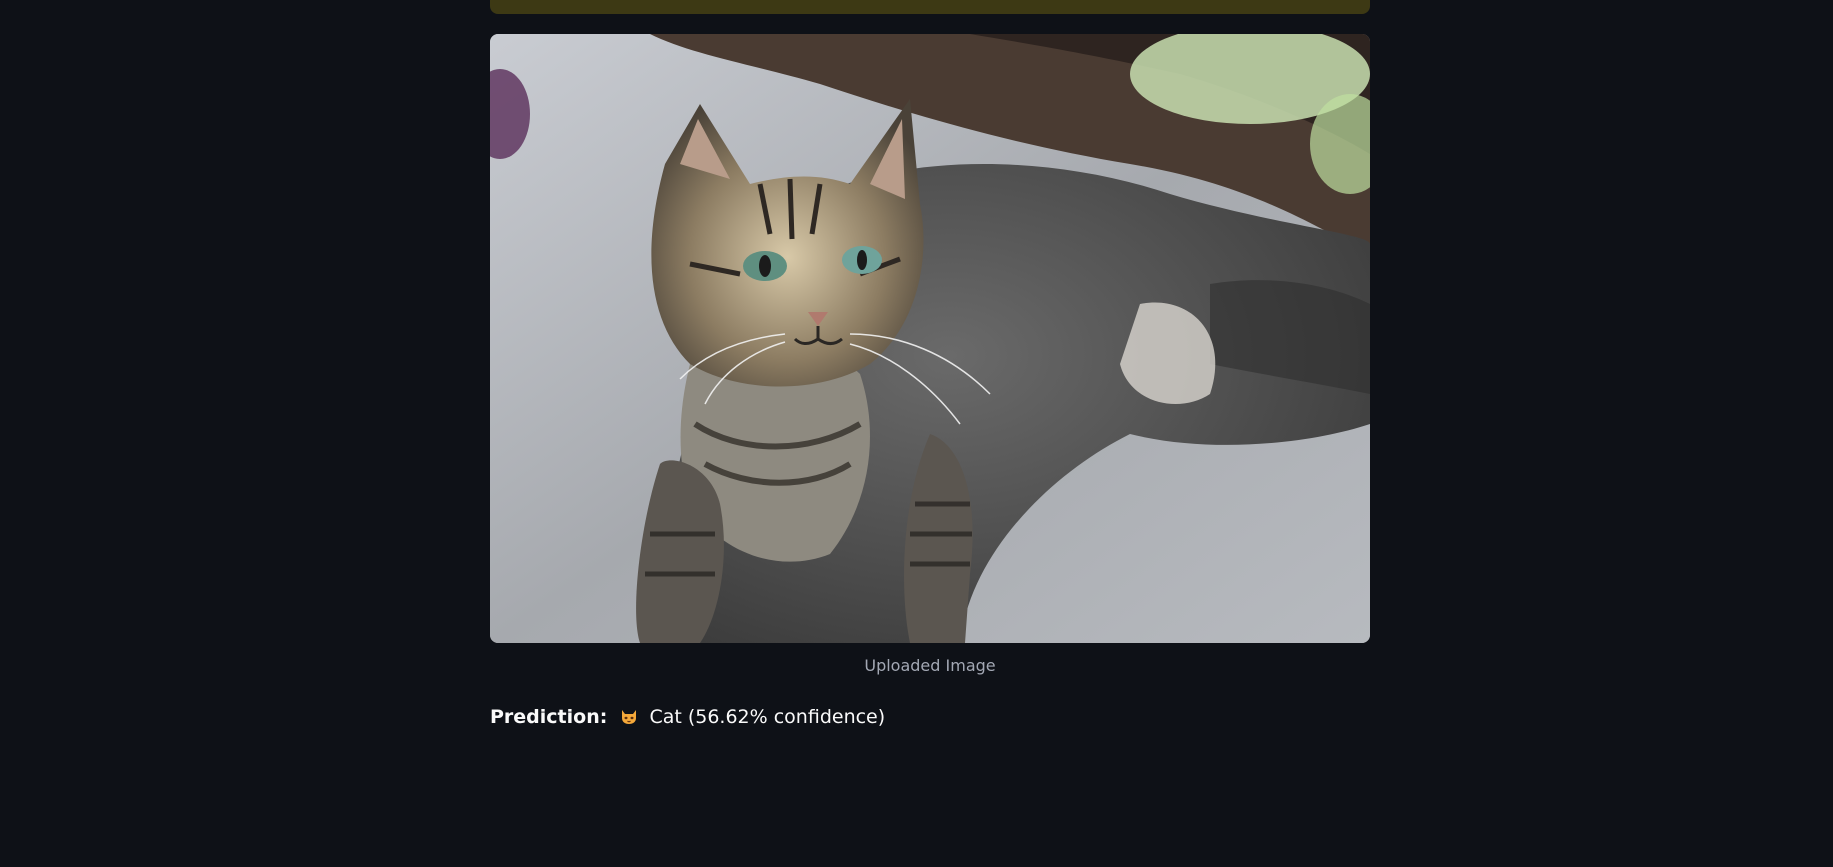 The image size is (1833, 867). I want to click on prediction-label: Prediction:, so click(549, 717).